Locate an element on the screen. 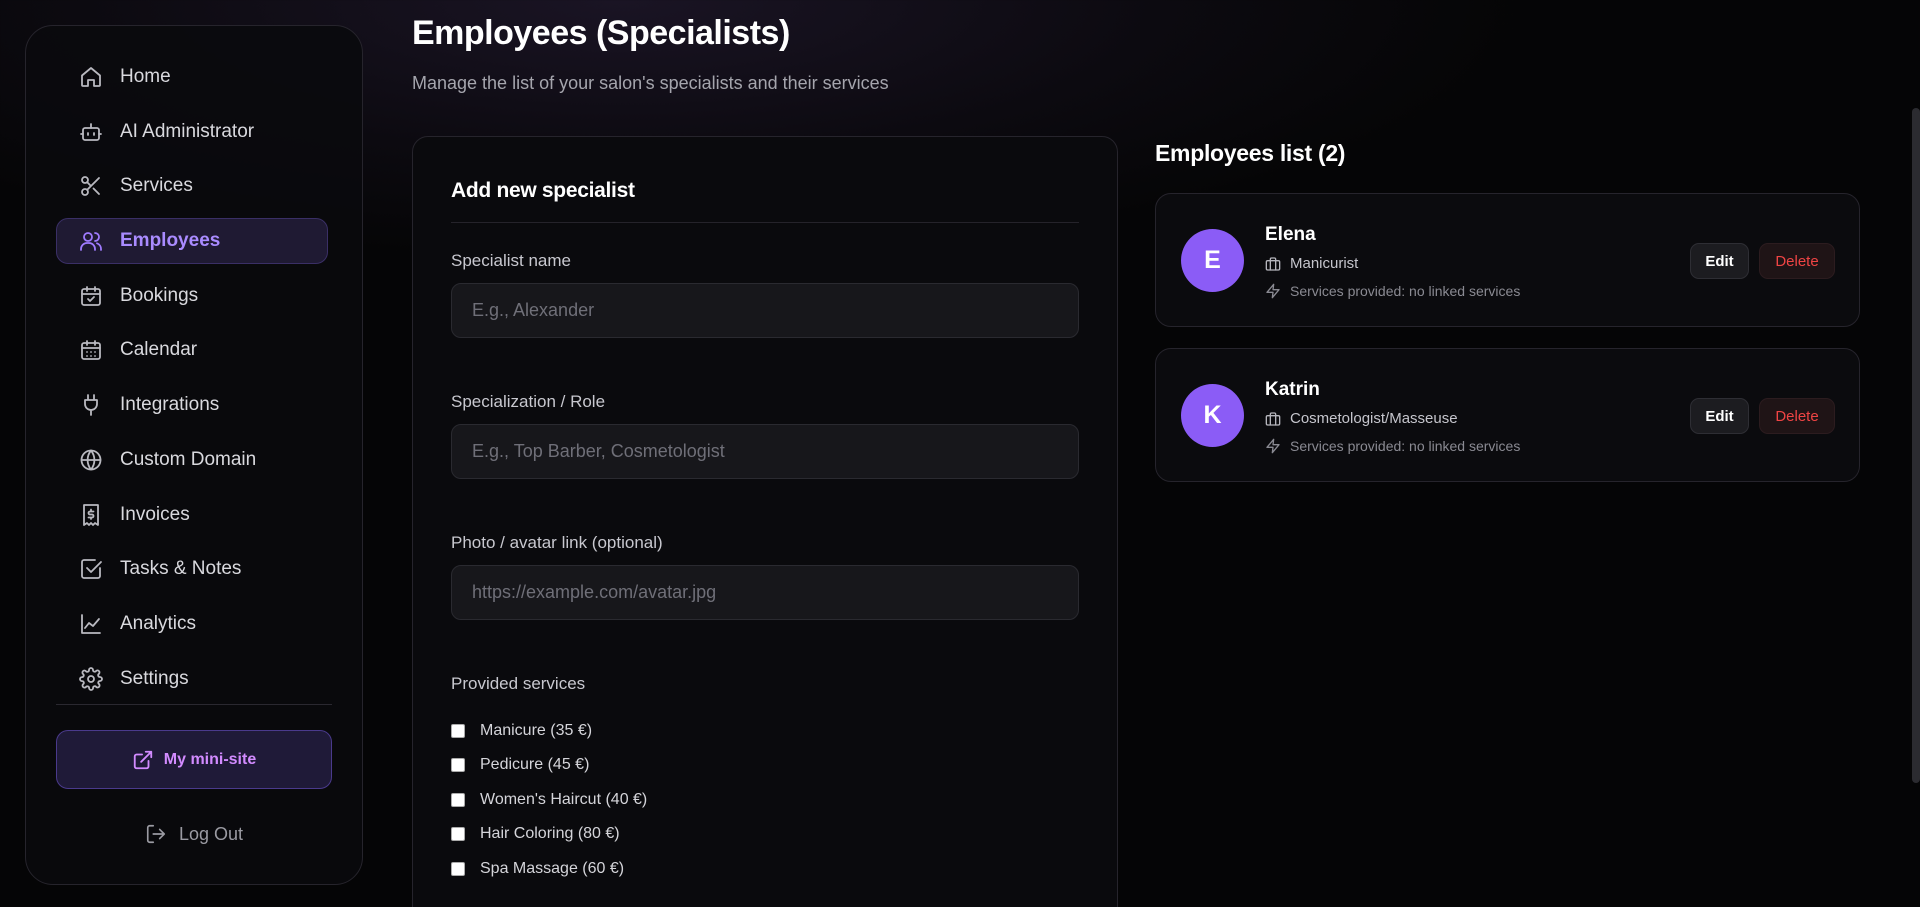  sidebar-item-analytics: Analytics is located at coordinates (192, 624).